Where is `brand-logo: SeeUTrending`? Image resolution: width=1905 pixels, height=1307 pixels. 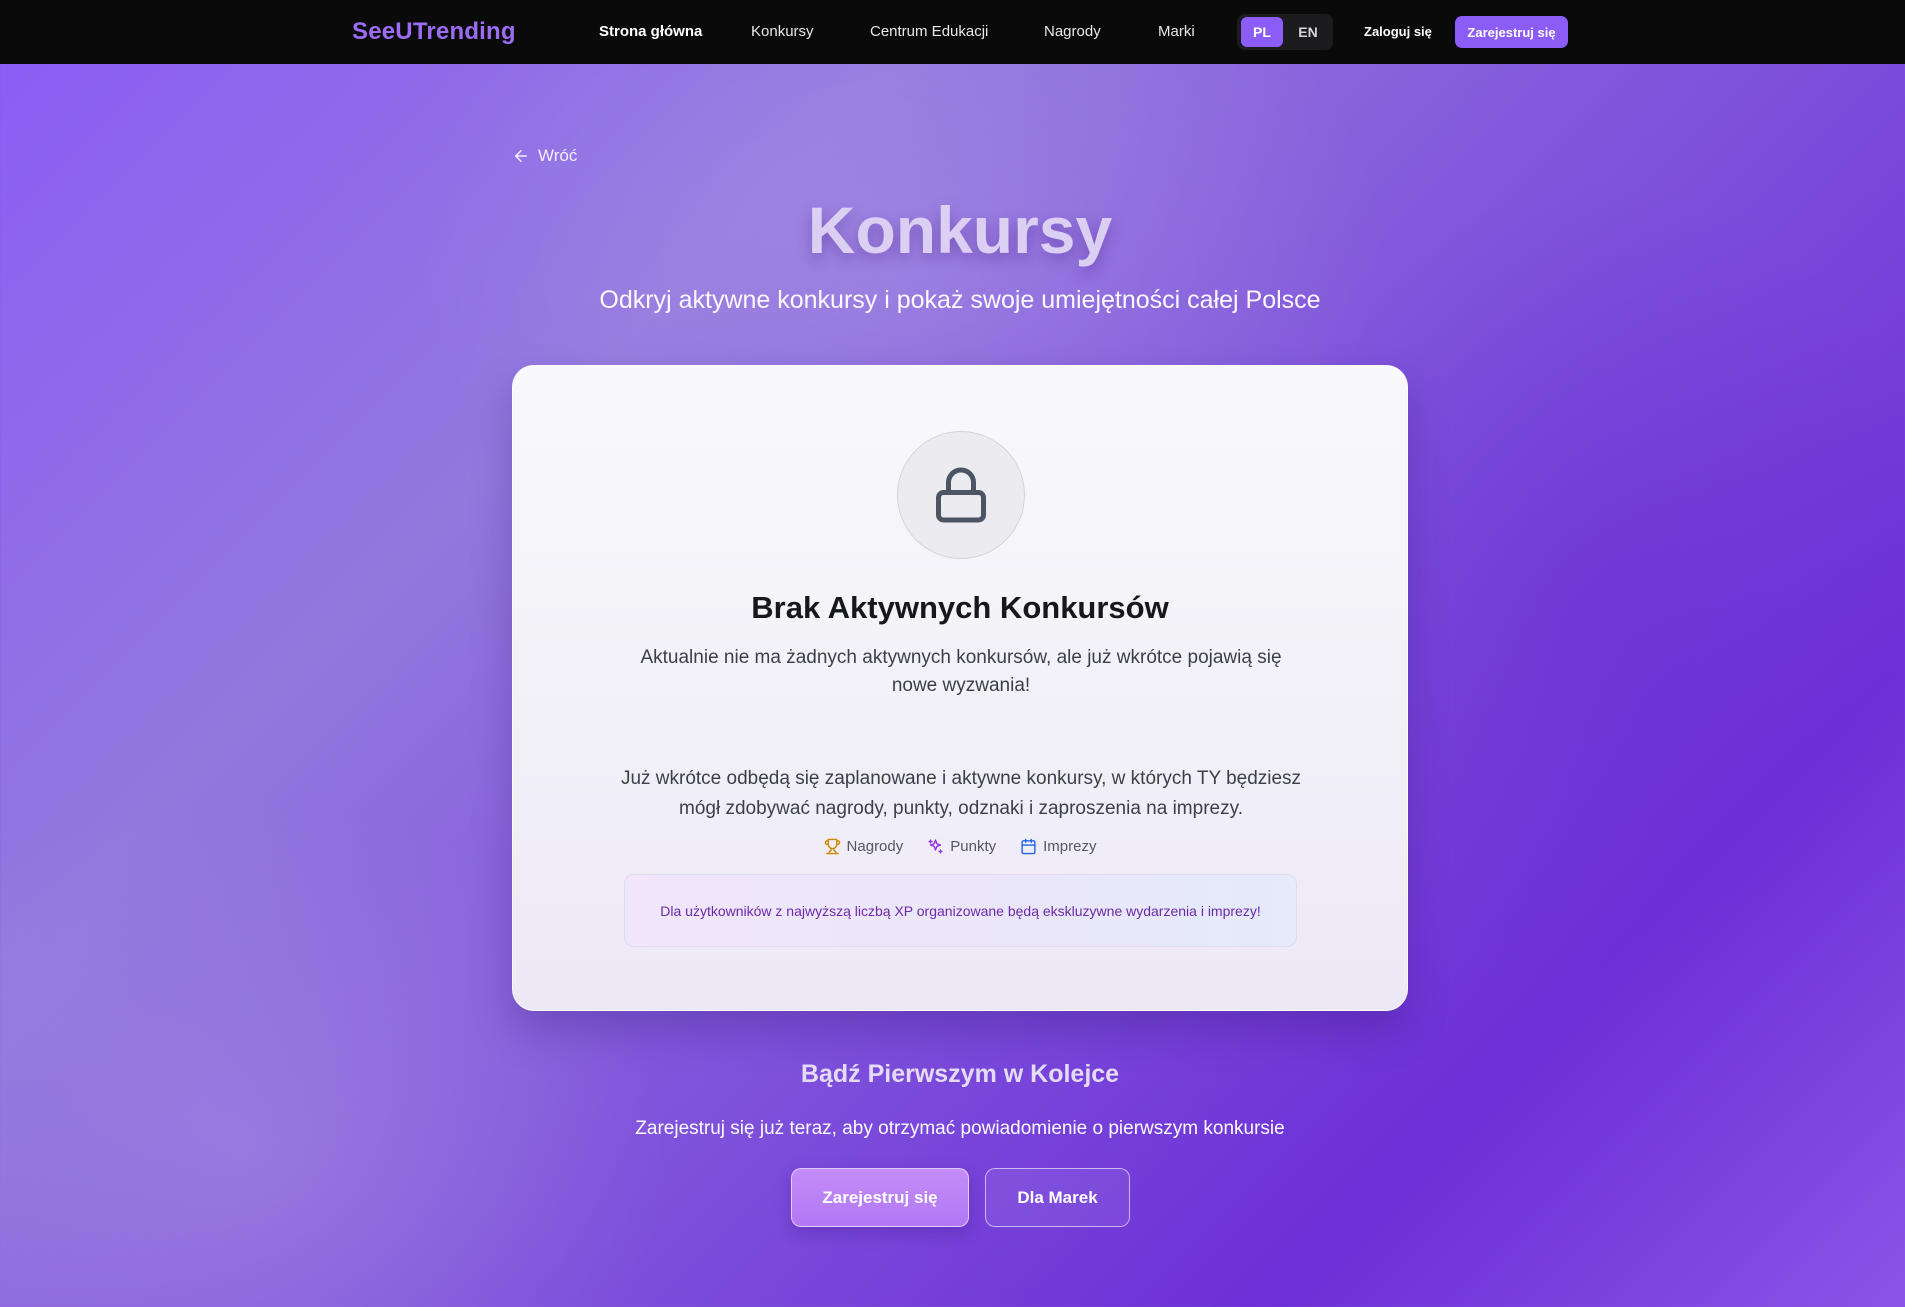 brand-logo: SeeUTrending is located at coordinates (434, 32).